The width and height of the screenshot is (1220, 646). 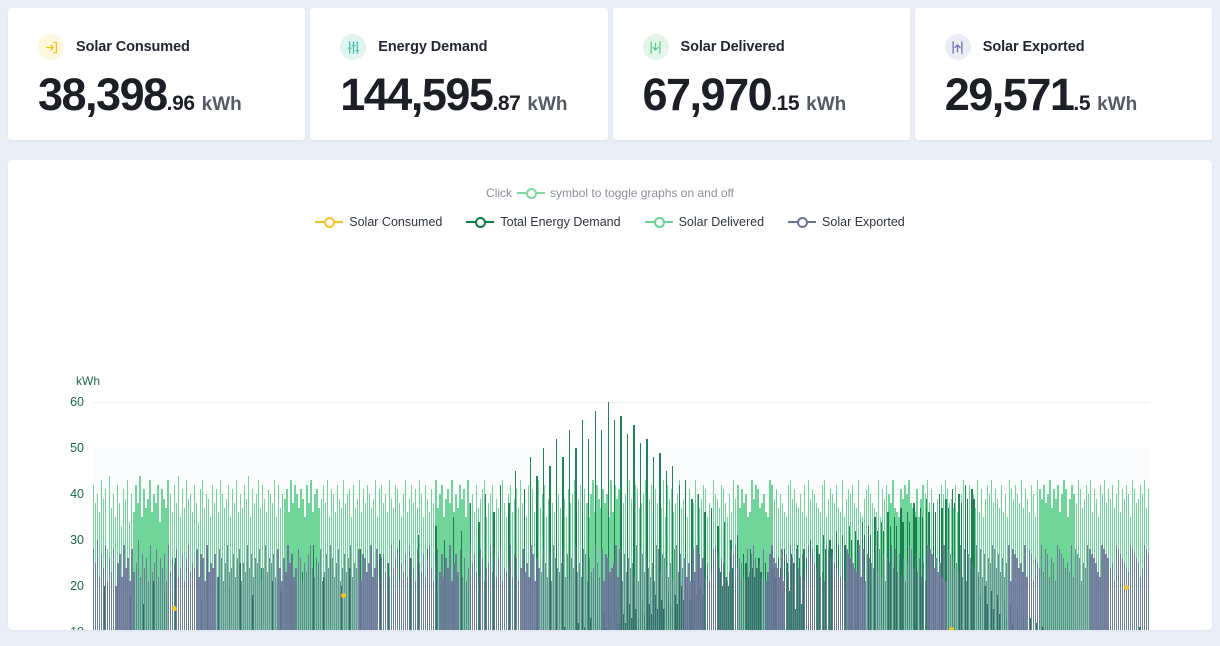 I want to click on kpi-value: 144,595 .87 kWh, so click(x=473, y=94).